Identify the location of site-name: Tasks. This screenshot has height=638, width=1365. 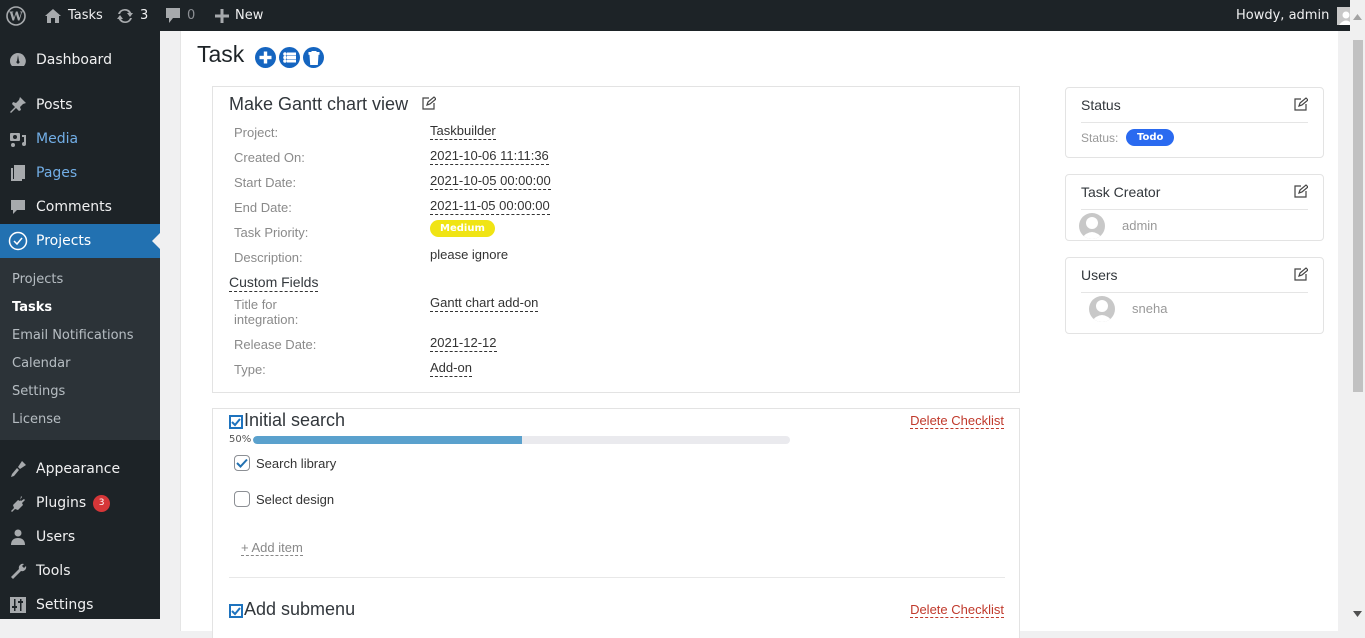
(85, 15).